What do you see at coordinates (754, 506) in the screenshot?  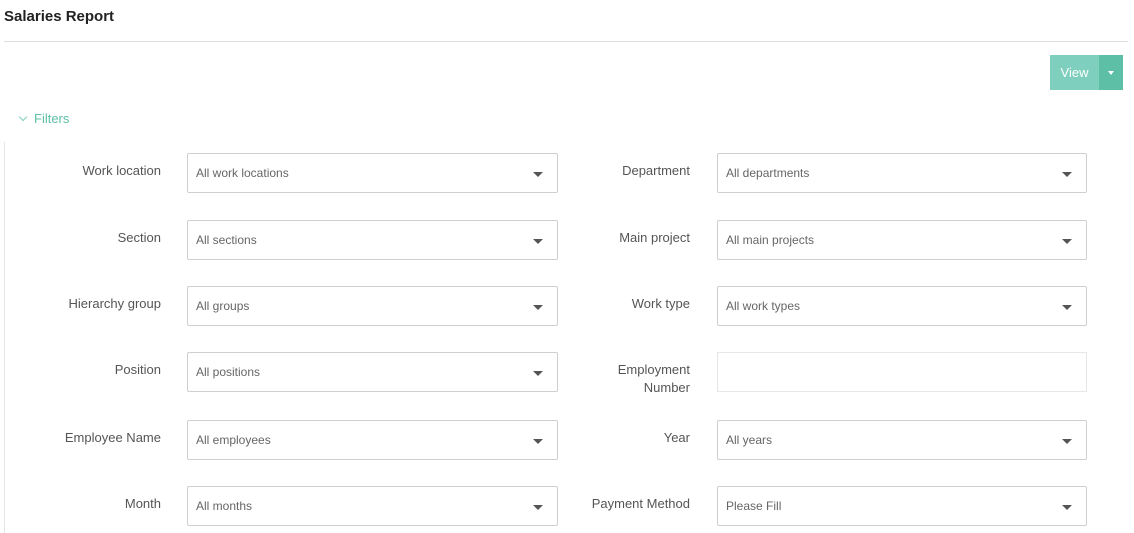 I see `payment-method-value: Please Fill` at bounding box center [754, 506].